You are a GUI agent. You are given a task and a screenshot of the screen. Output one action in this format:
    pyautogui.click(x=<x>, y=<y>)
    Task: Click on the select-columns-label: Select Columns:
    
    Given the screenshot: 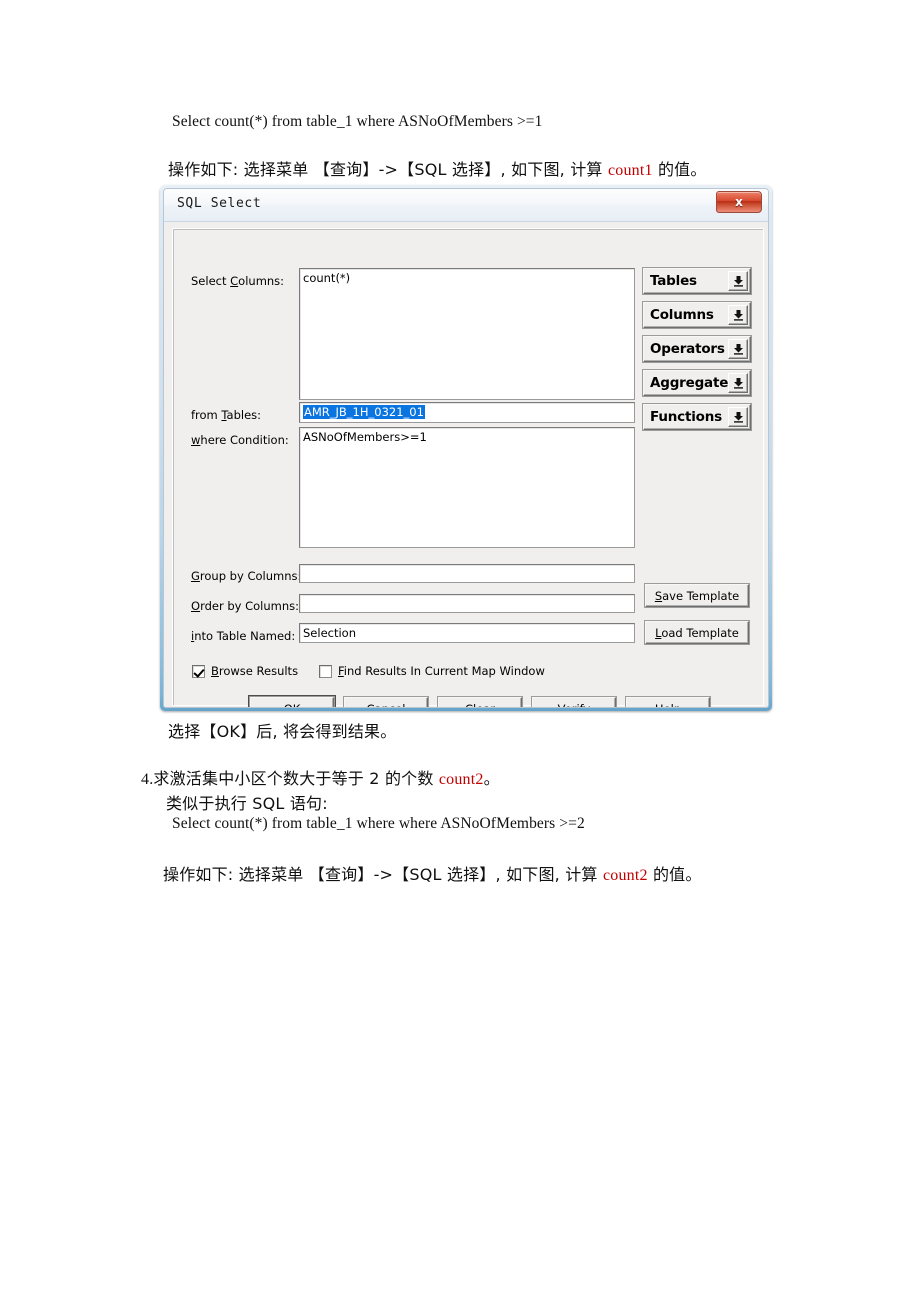 What is the action you would take?
    pyautogui.click(x=237, y=281)
    